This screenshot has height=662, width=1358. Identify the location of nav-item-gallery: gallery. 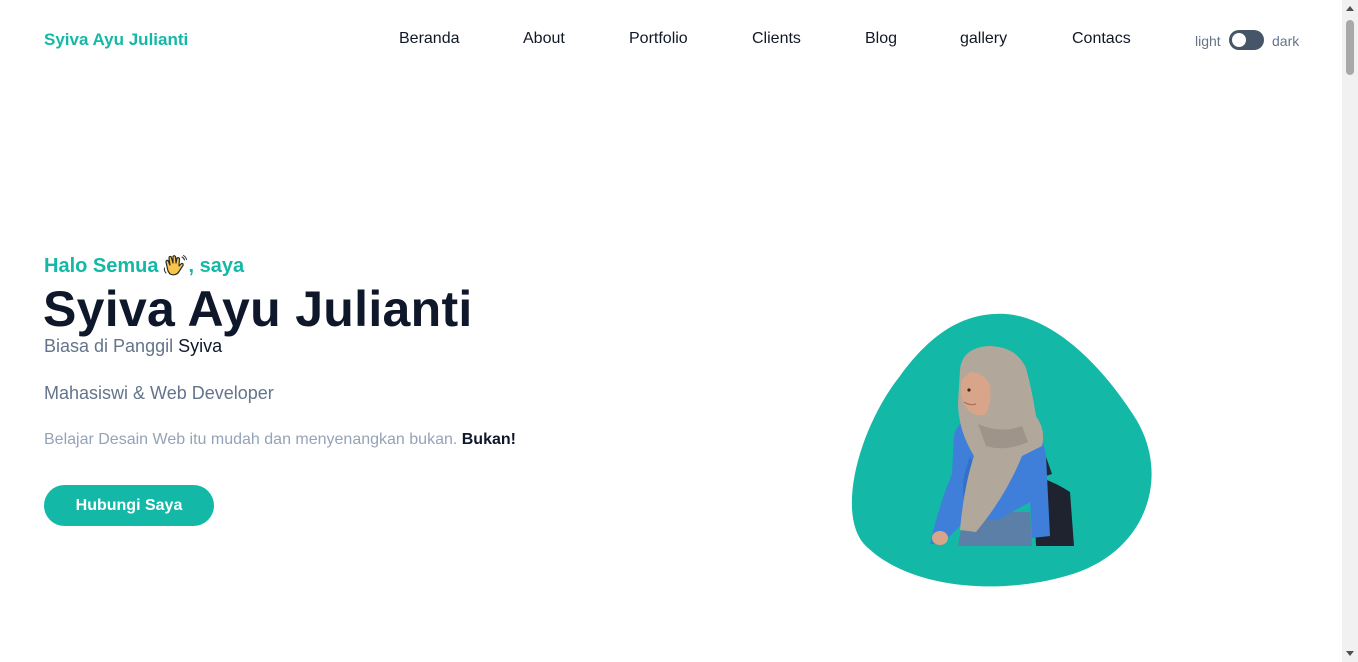
(983, 39).